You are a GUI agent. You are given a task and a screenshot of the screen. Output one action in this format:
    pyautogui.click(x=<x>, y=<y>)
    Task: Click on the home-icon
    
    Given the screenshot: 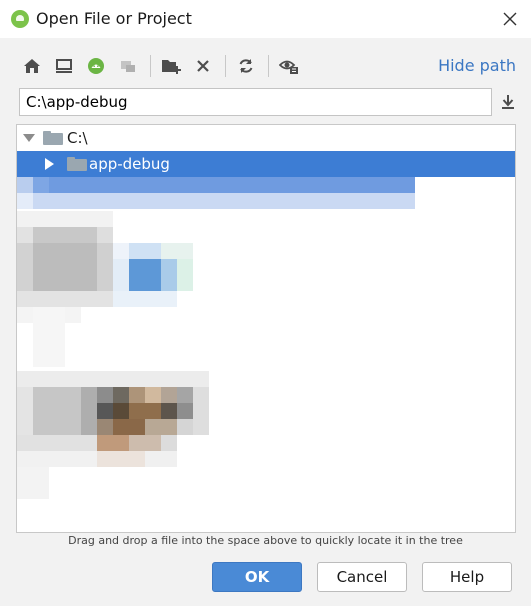 What is the action you would take?
    pyautogui.click(x=32, y=66)
    